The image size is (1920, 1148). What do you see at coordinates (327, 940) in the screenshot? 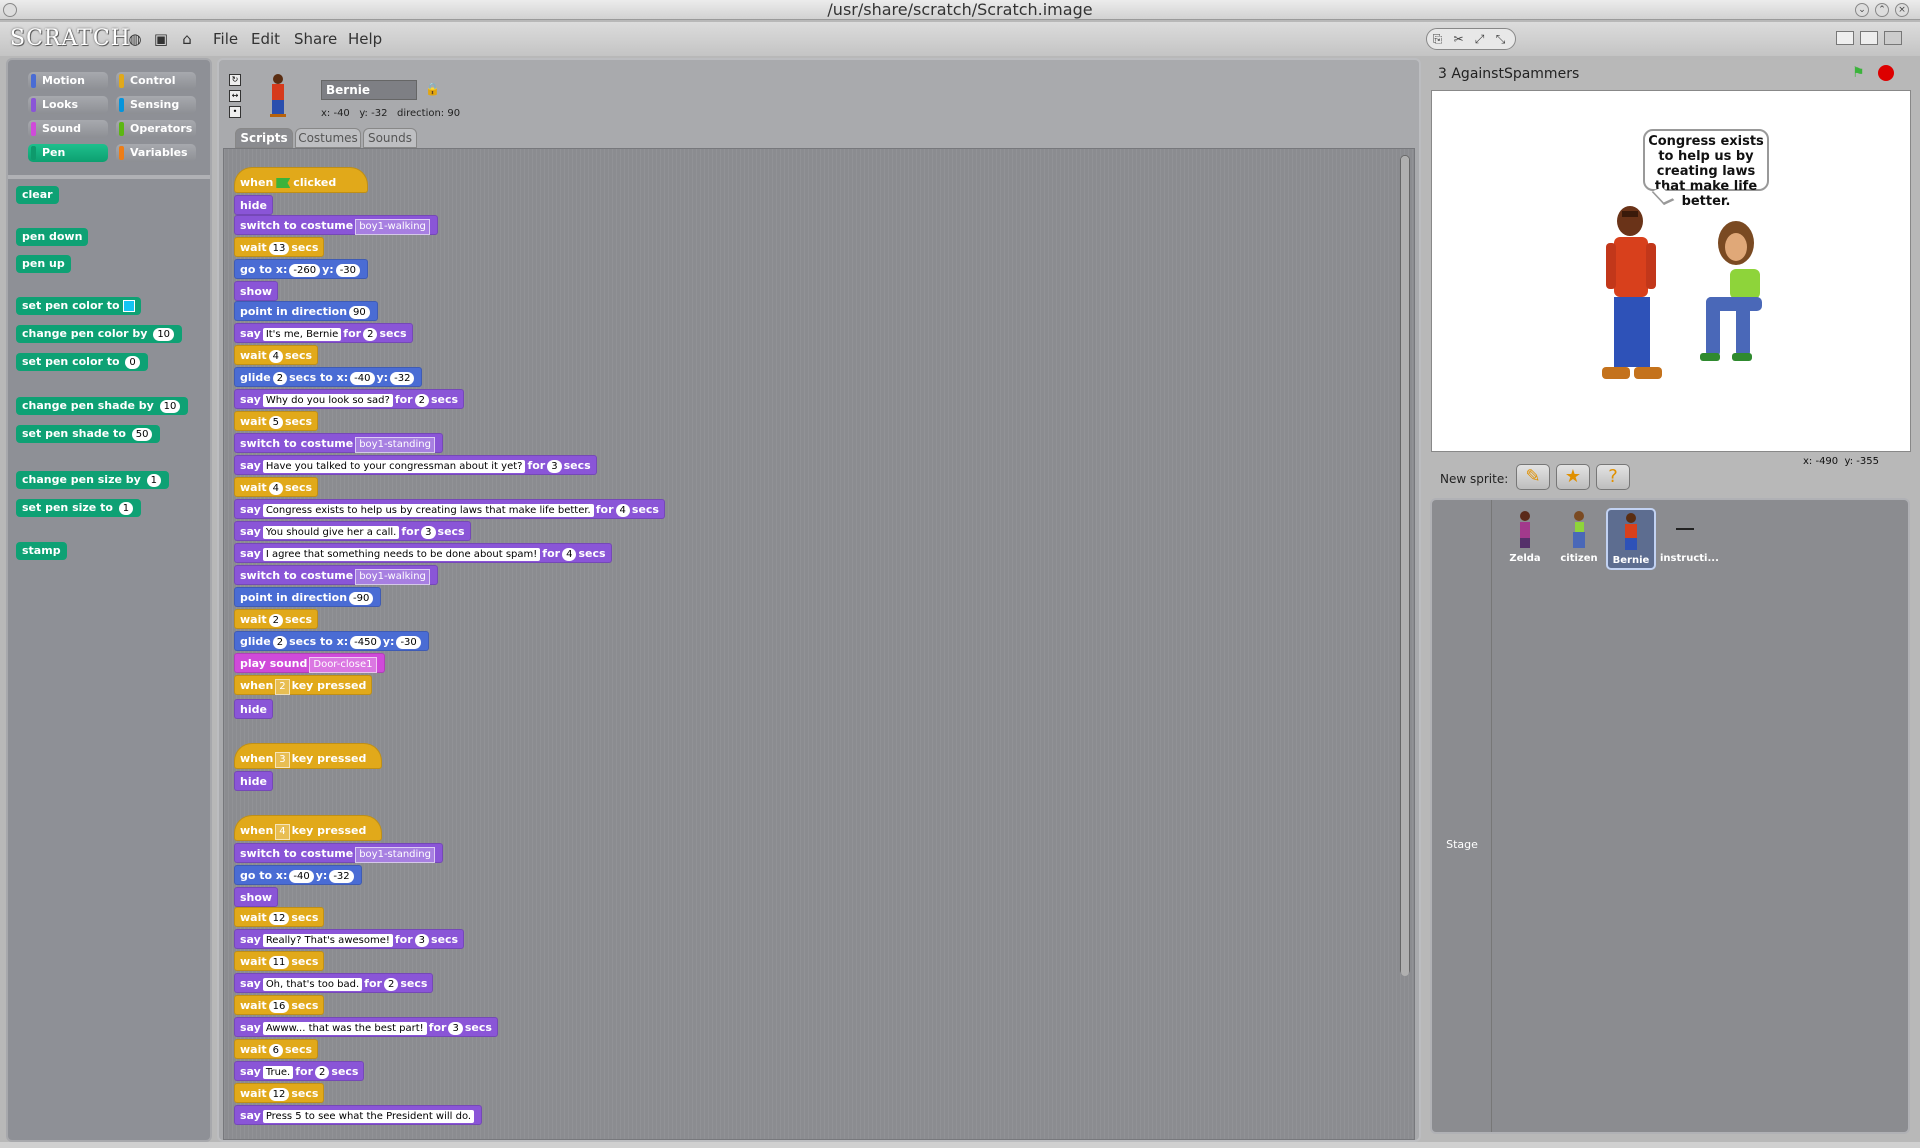
I see `say-text-input: Really? That's awesome!` at bounding box center [327, 940].